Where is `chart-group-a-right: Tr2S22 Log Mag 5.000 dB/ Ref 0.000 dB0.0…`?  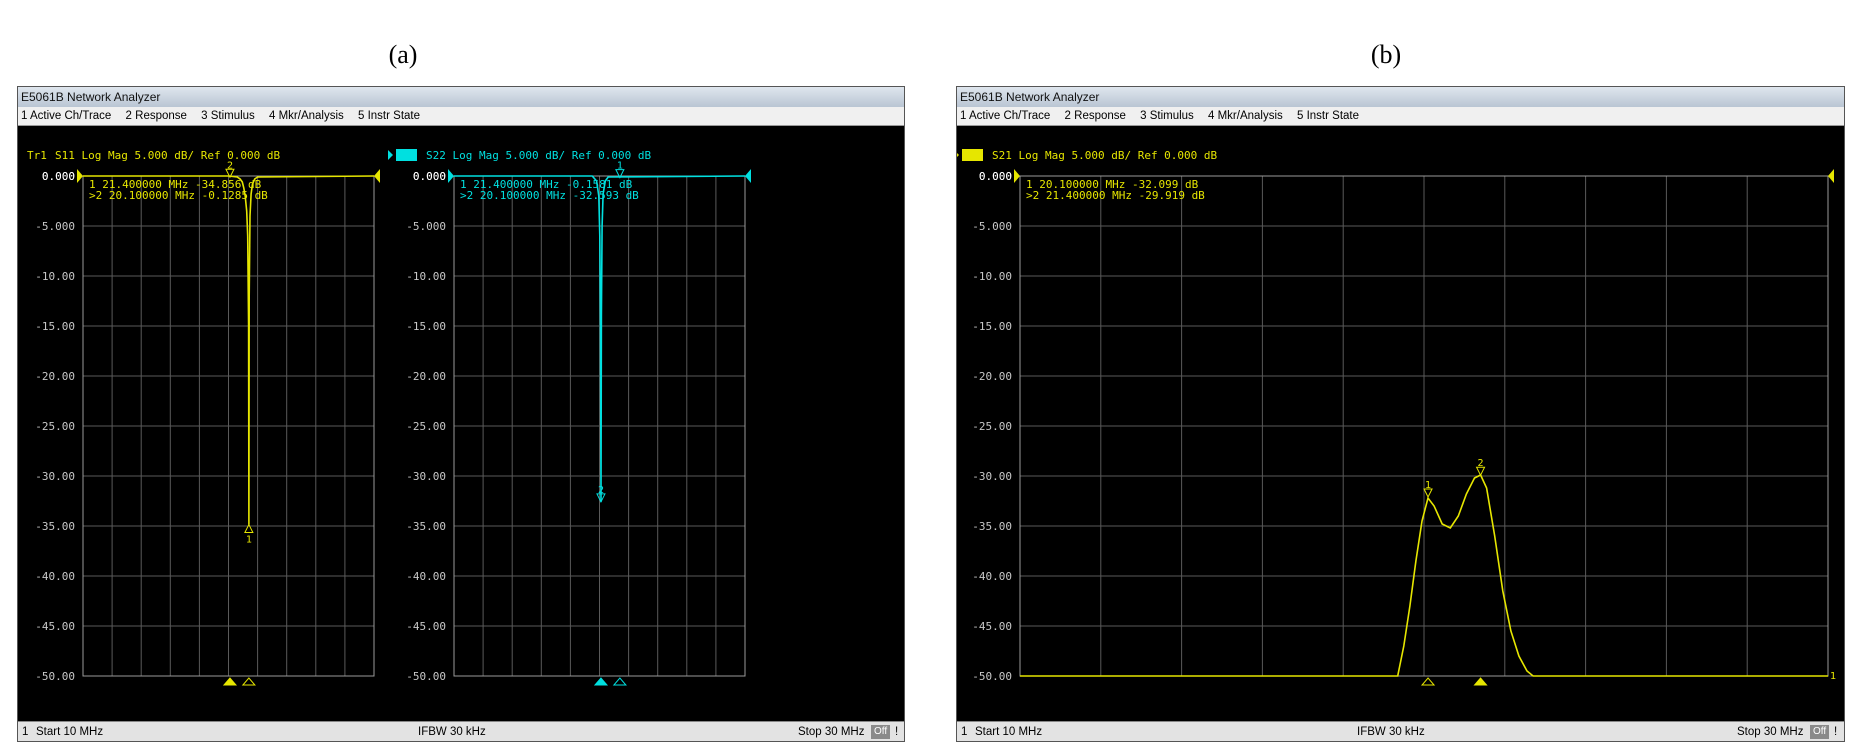 chart-group-a-right: Tr2S22 Log Mag 5.000 dB/ Ref 0.000 dB0.0… is located at coordinates (569, 417).